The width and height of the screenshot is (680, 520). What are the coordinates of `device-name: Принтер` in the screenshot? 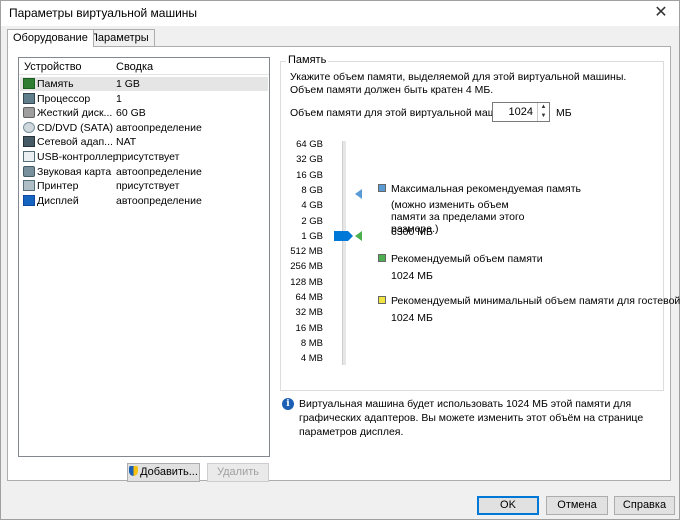 It's located at (58, 186).